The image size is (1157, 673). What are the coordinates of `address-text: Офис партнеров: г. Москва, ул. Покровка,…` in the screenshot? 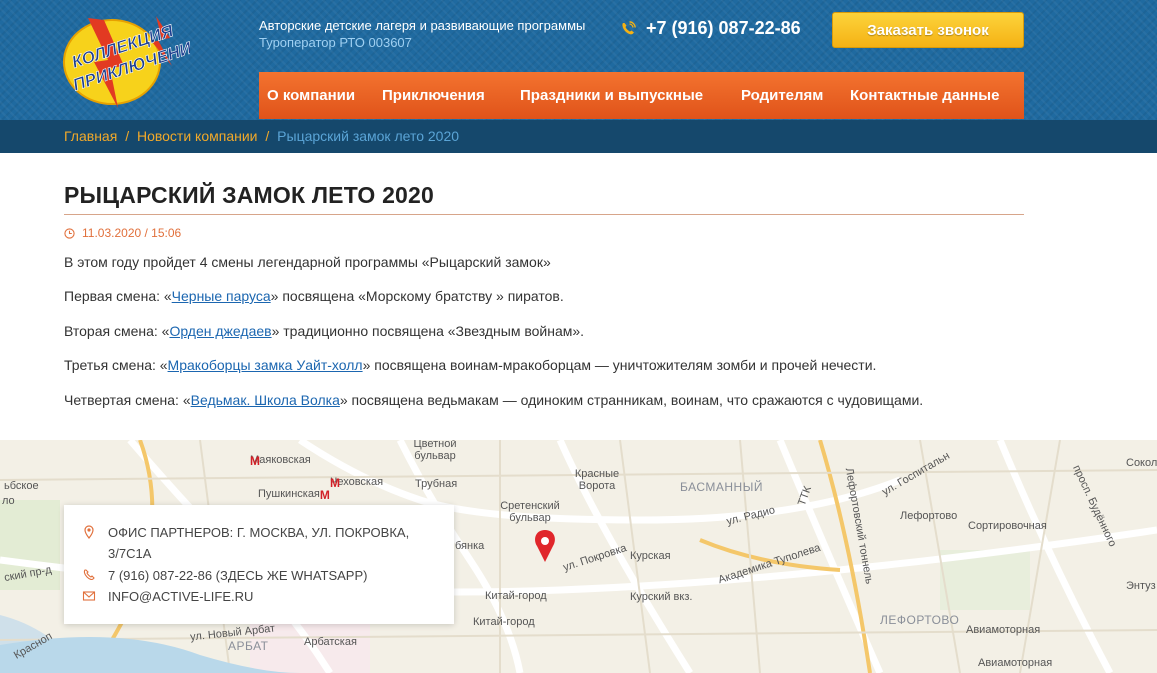 It's located at (259, 543).